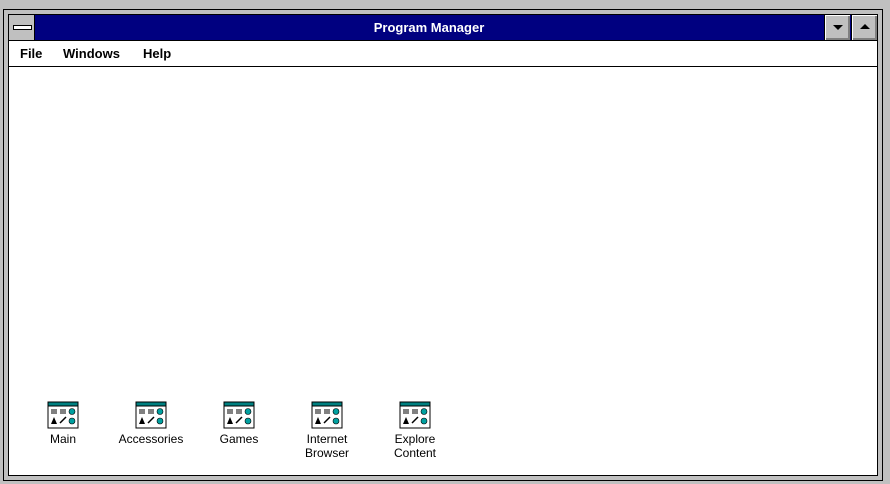  Describe the element at coordinates (326, 446) in the screenshot. I see `group-label: Internet Browser` at that location.